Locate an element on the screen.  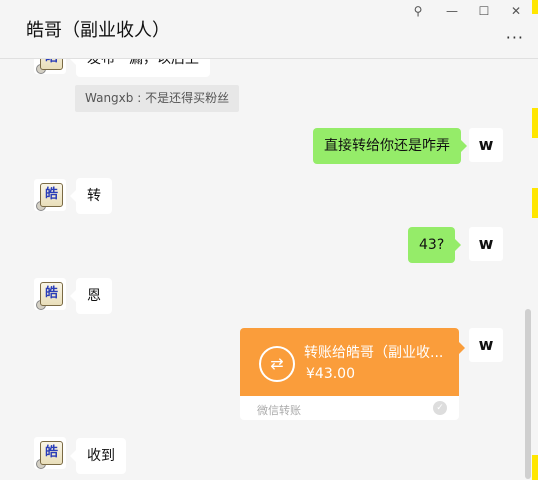
my-message: 43? is located at coordinates (435, 245).